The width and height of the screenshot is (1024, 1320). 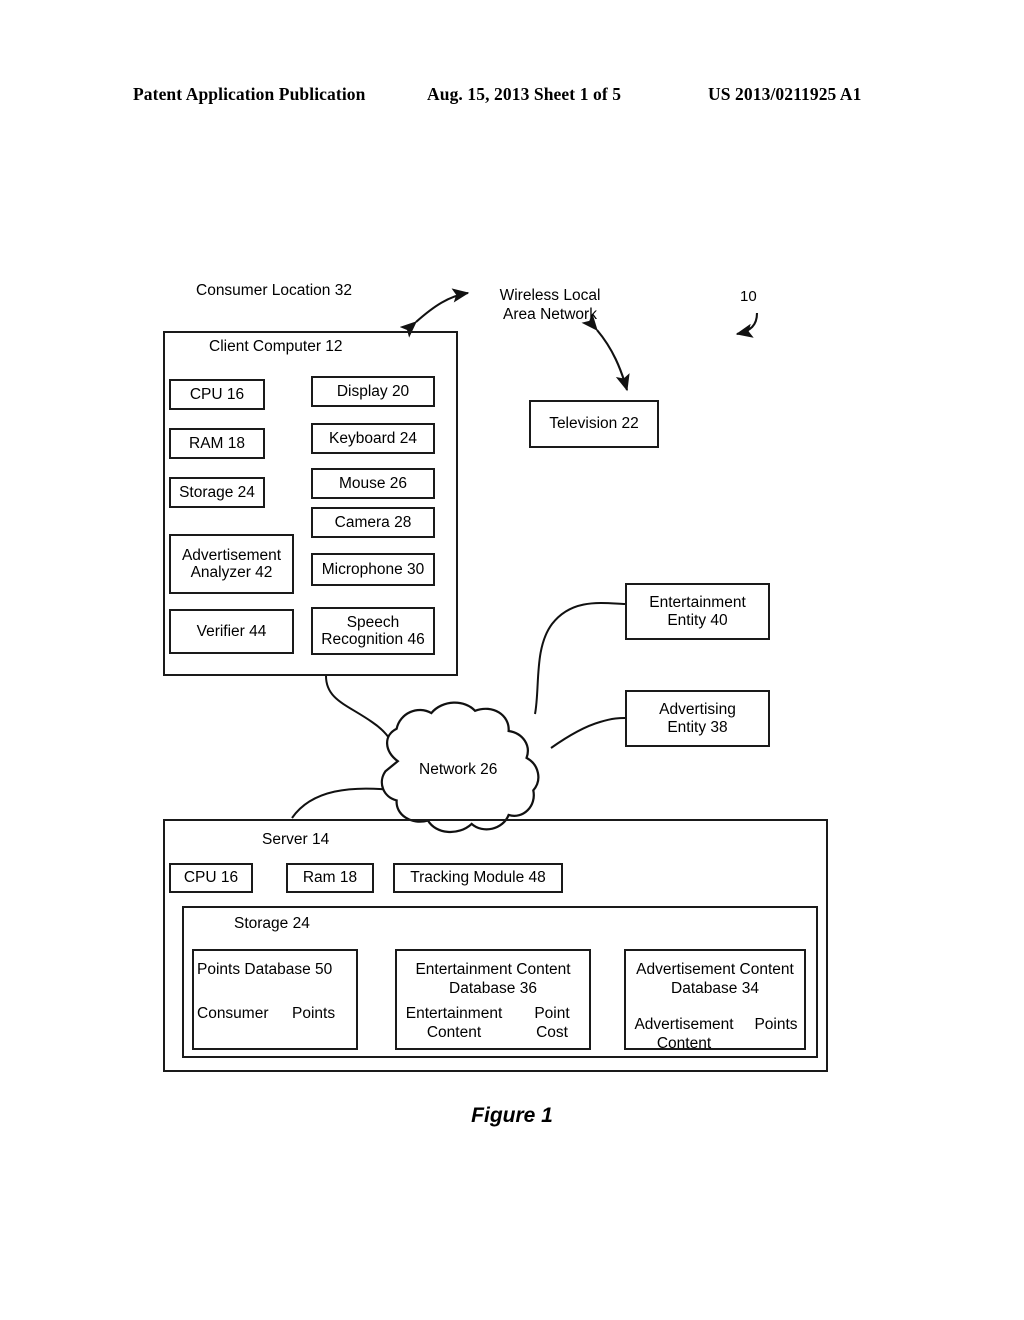 I want to click on network-cloud-label: Network 26, so click(x=458, y=769).